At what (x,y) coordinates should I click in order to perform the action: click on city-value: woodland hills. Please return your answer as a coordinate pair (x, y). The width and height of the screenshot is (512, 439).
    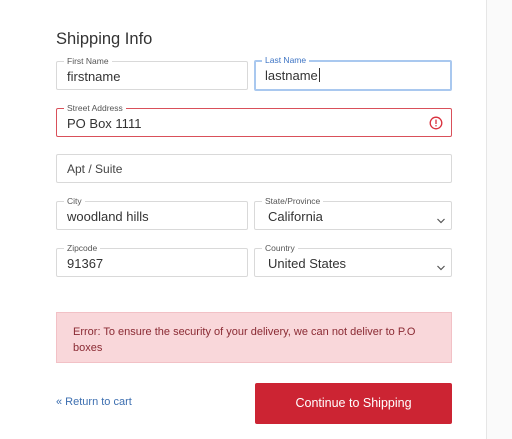
    Looking at the image, I should click on (108, 216).